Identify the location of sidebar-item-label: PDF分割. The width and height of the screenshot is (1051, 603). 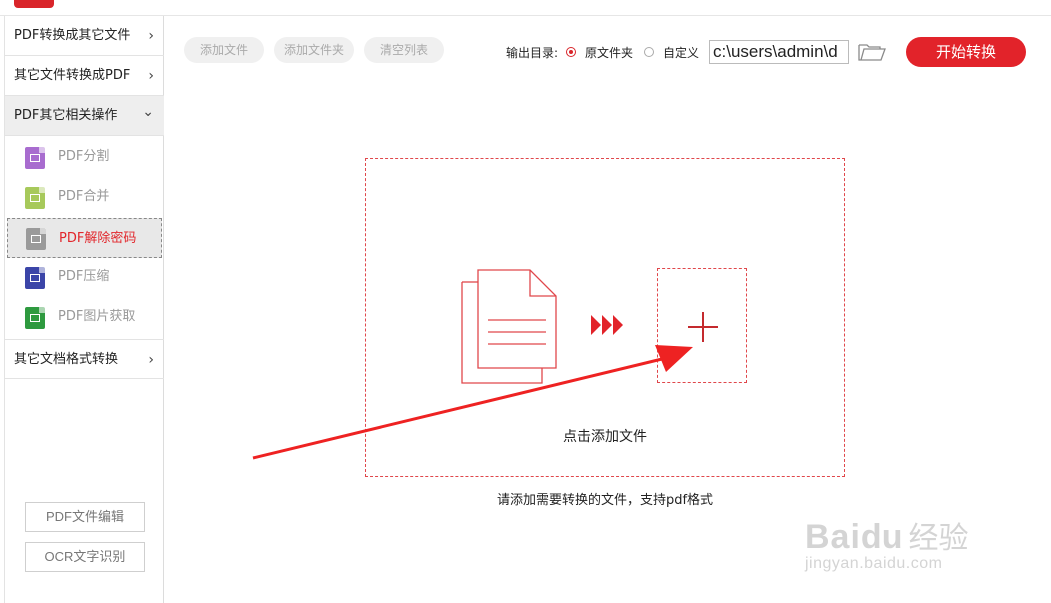
(84, 156).